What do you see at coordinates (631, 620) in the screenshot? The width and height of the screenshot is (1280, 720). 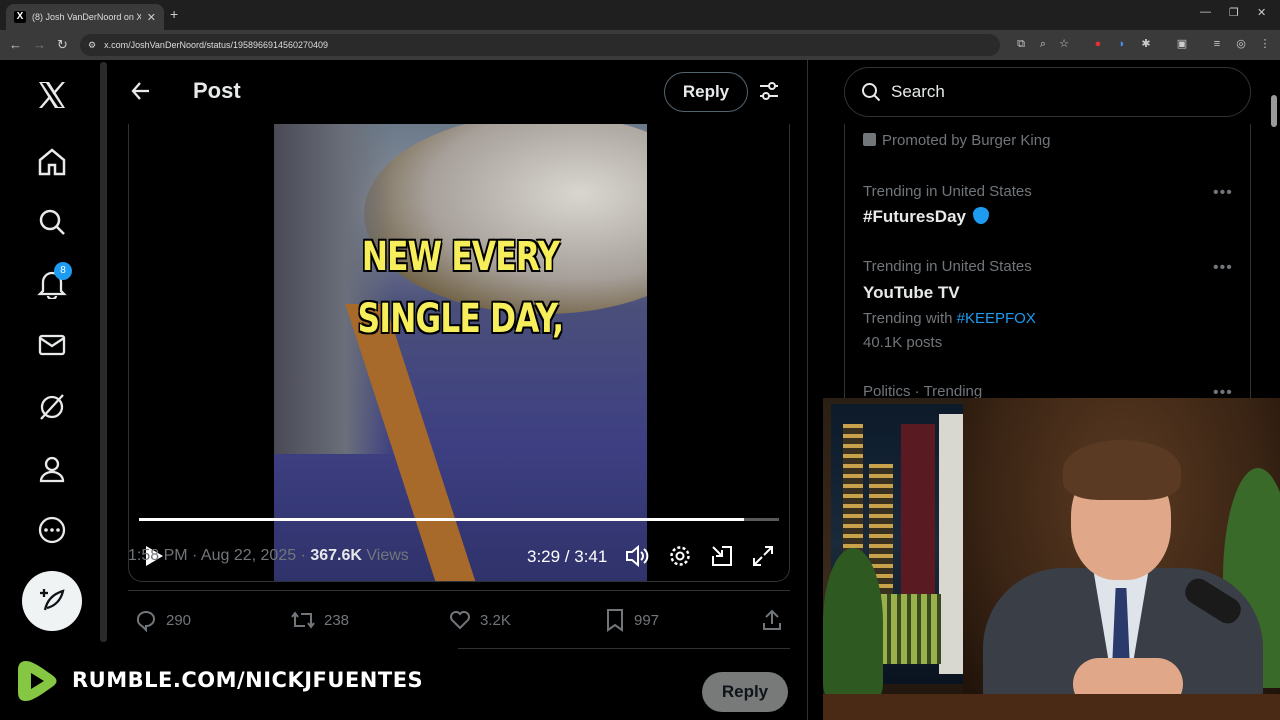 I see `bookmark-action: 997` at bounding box center [631, 620].